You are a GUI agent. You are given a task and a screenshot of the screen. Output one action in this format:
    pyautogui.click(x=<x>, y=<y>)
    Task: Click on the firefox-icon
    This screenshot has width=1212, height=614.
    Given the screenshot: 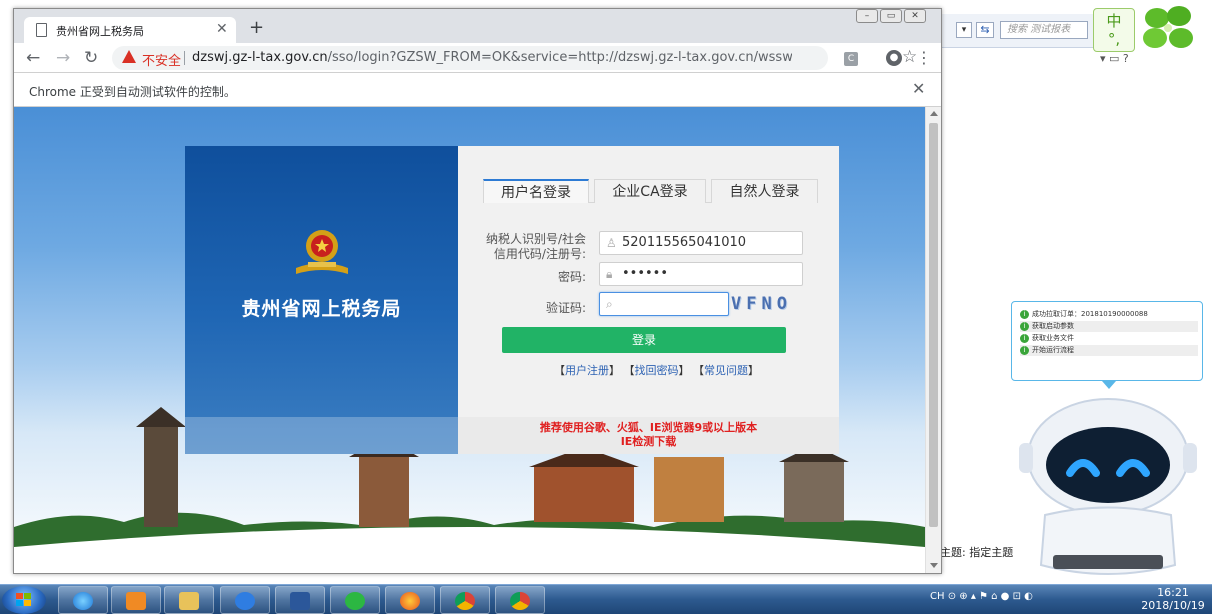 What is the action you would take?
    pyautogui.click(x=410, y=601)
    